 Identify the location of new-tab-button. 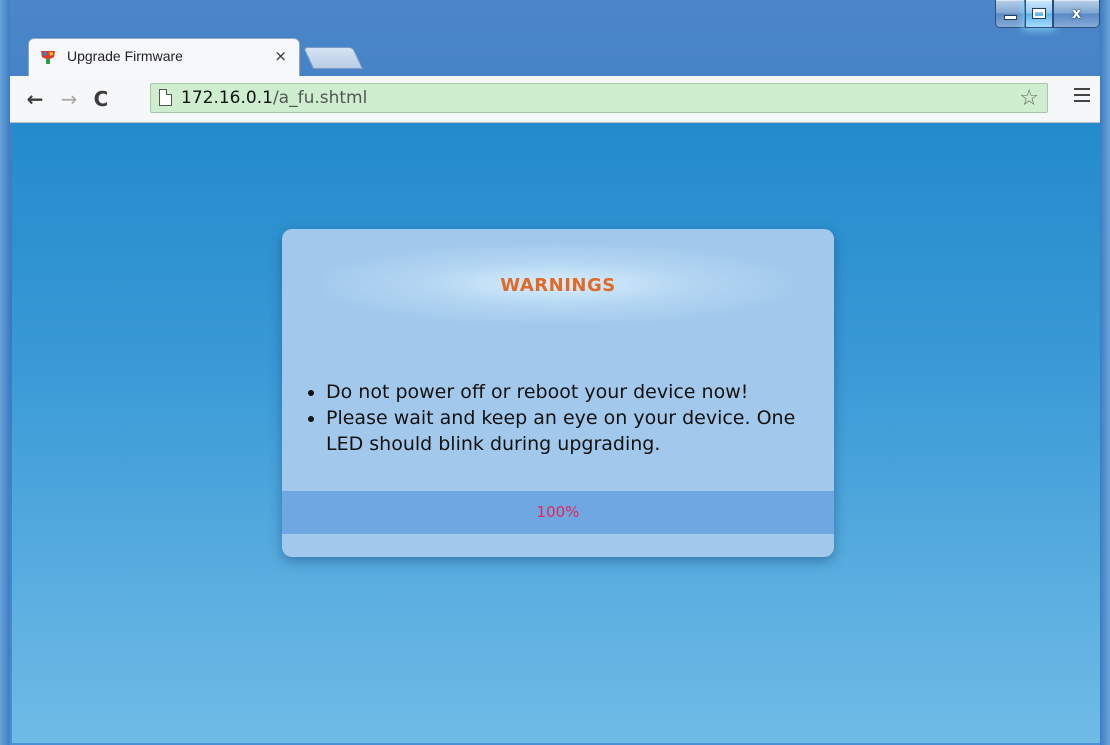
(333, 58).